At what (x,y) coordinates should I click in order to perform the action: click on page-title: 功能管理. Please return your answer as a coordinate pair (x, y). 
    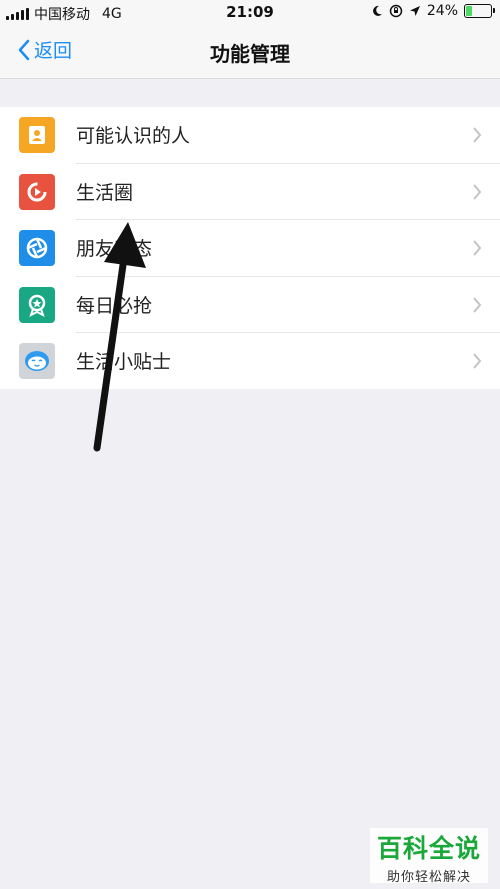
    Looking at the image, I should click on (250, 54).